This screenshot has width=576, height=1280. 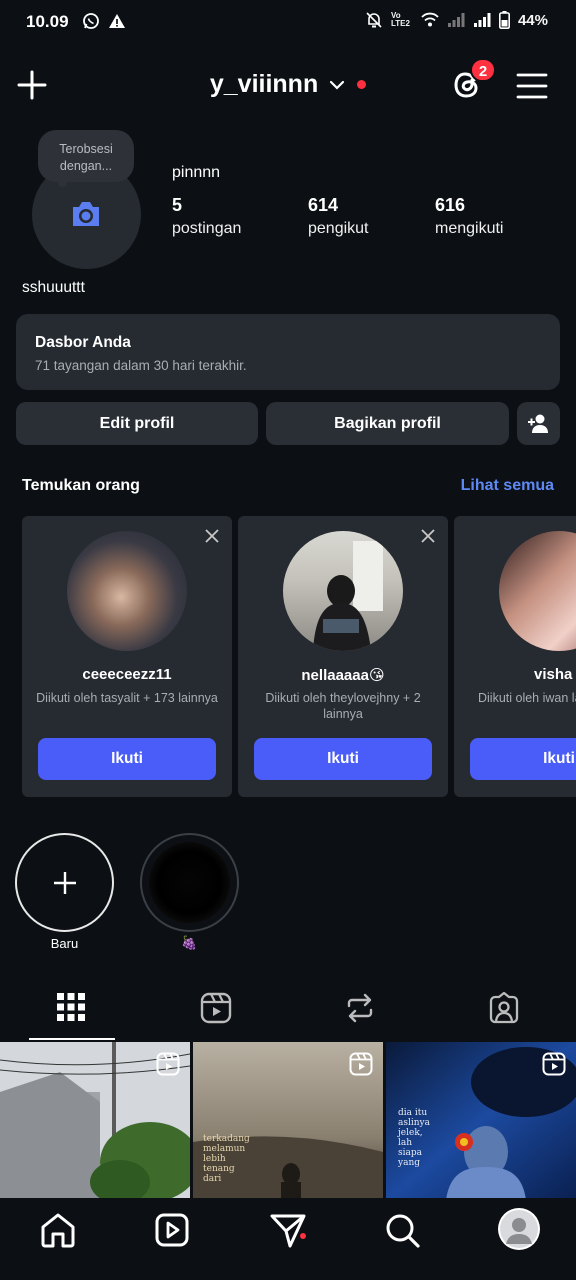 I want to click on following-count: 616, so click(x=450, y=205).